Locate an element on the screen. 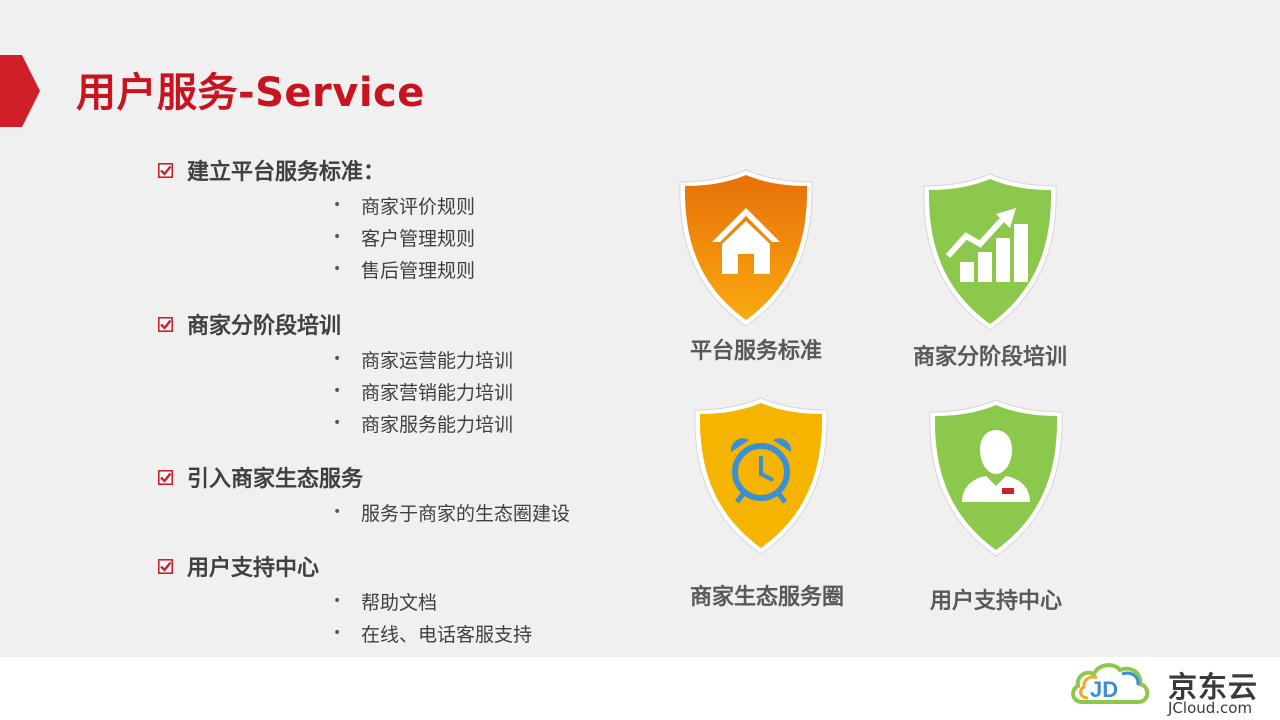 This screenshot has height=720, width=1280. shield-caption: 商家生态服务圈 is located at coordinates (766, 597).